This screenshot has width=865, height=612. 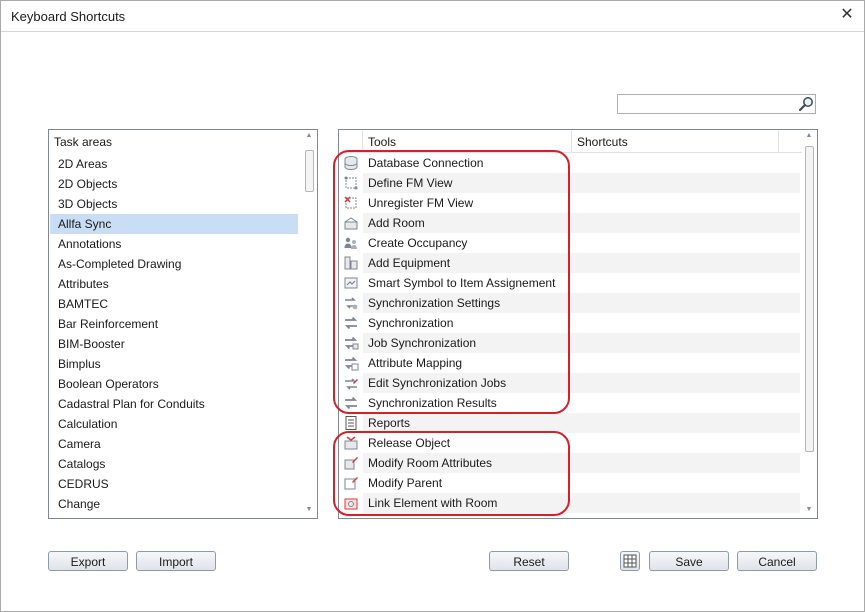 I want to click on task-area-item: Camera, so click(x=174, y=444).